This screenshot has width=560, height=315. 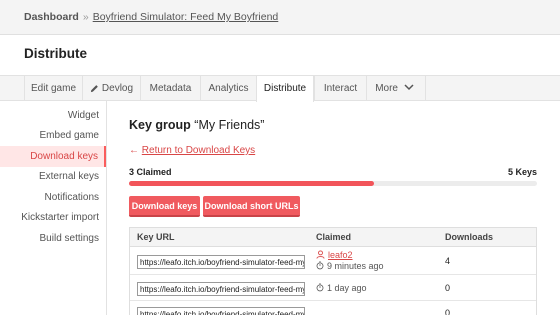 I want to click on claimed-count: 3 Claimed, so click(x=150, y=172).